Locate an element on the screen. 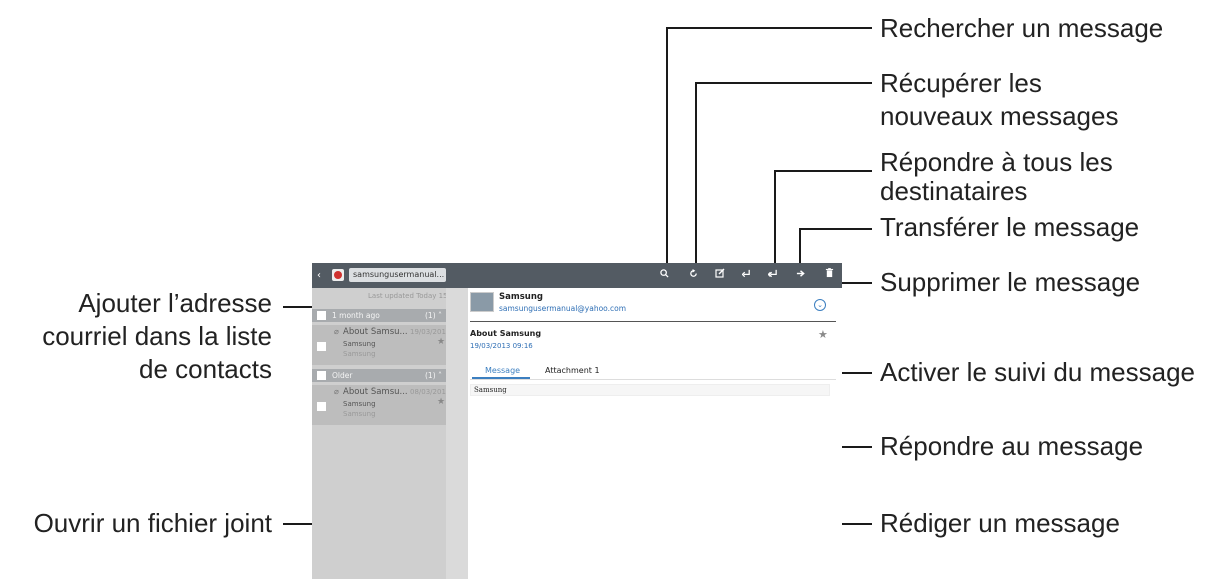 This screenshot has height=579, width=1220. label-reply: Répondre au message is located at coordinates (1012, 446).